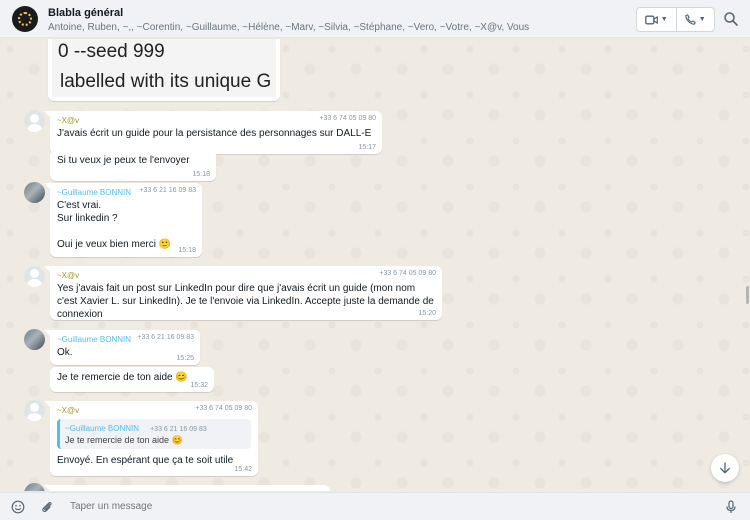 The width and height of the screenshot is (750, 520). I want to click on scrollbar-thumb, so click(747, 295).